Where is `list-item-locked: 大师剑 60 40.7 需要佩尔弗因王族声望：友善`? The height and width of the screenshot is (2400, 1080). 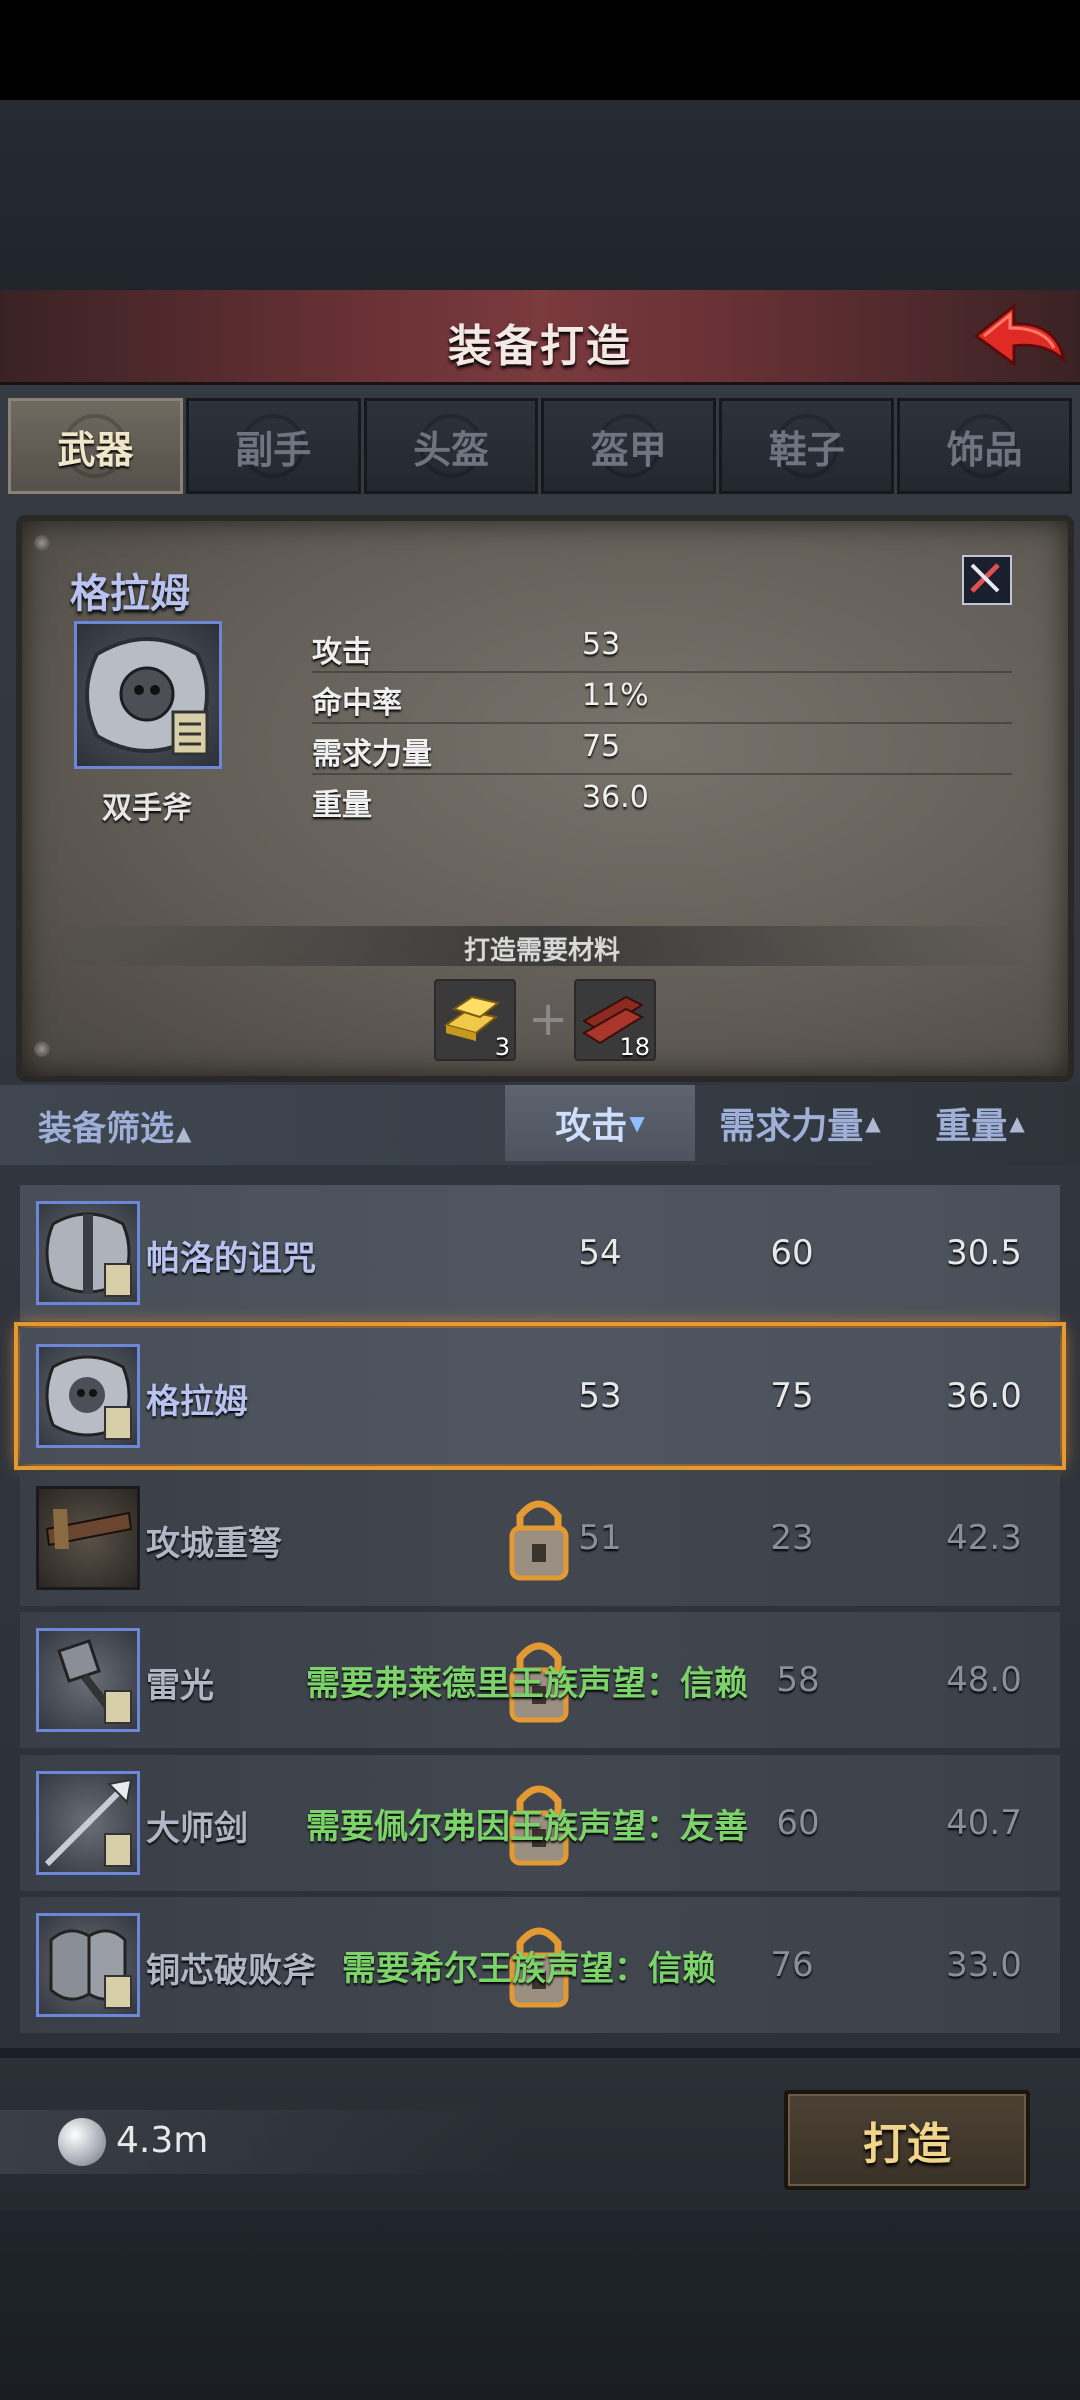
list-item-locked: 大师剑 60 40.7 需要佩尔弗因王族声望：友善 is located at coordinates (540, 1823).